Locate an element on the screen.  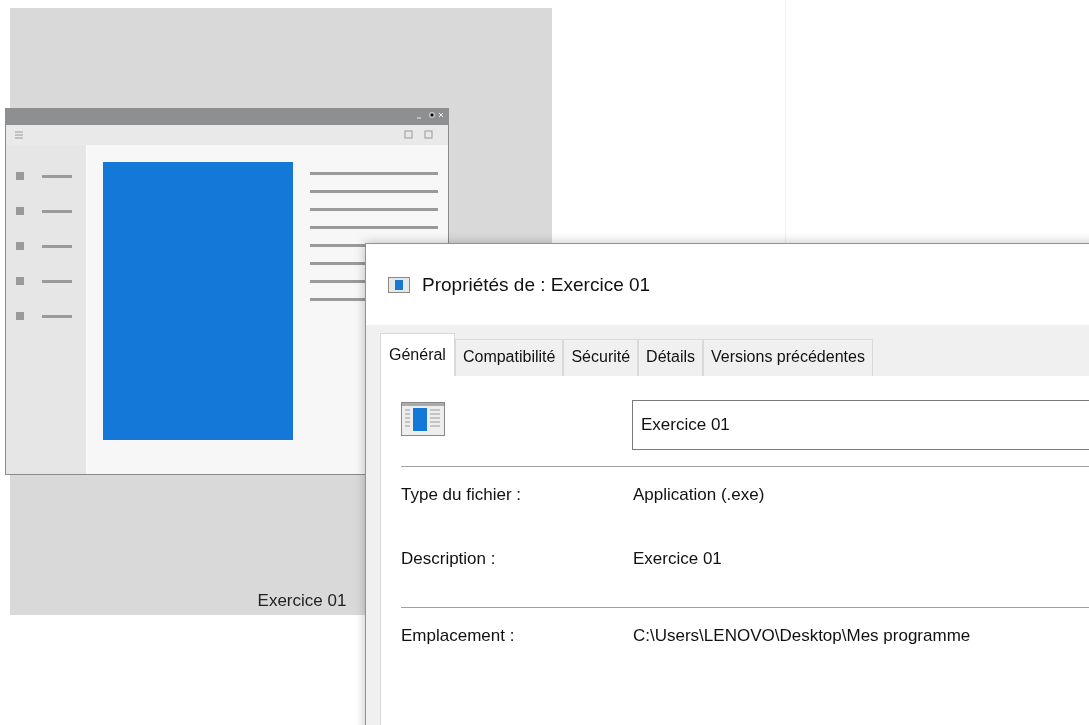
tab: Détails is located at coordinates (670, 357).